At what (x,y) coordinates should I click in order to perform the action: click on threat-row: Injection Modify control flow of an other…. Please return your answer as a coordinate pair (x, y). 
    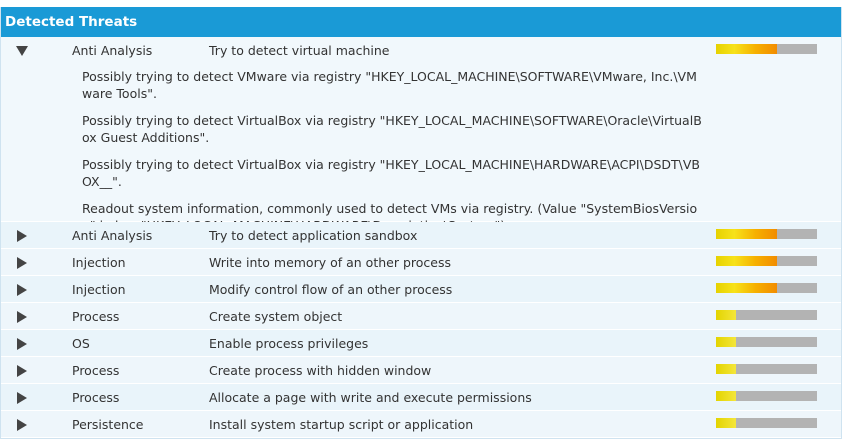
    Looking at the image, I should click on (421, 289).